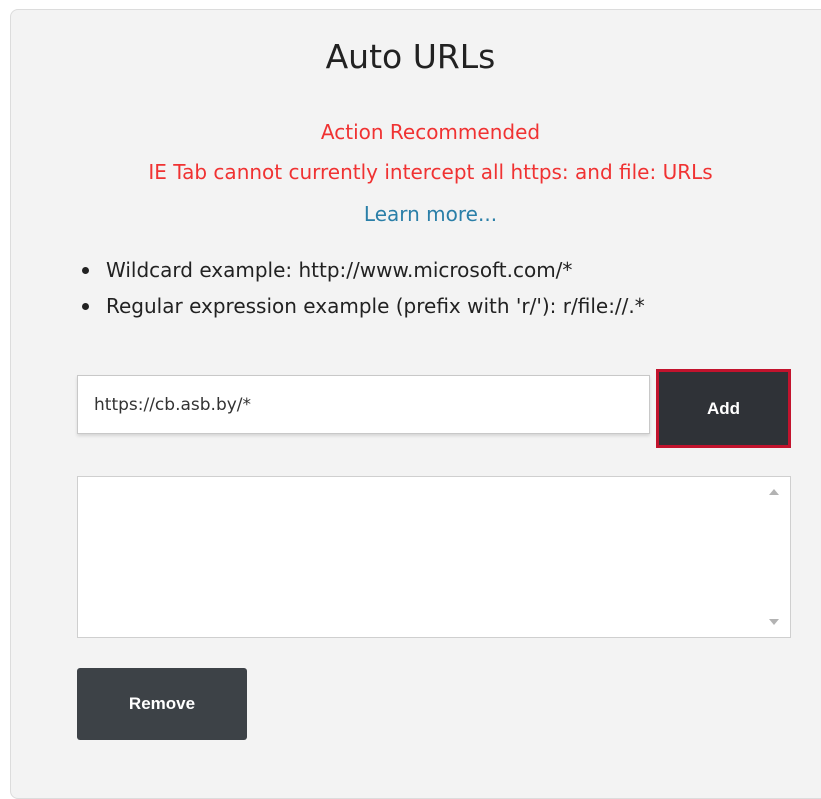  What do you see at coordinates (774, 622) in the screenshot?
I see `scroll-down-icon` at bounding box center [774, 622].